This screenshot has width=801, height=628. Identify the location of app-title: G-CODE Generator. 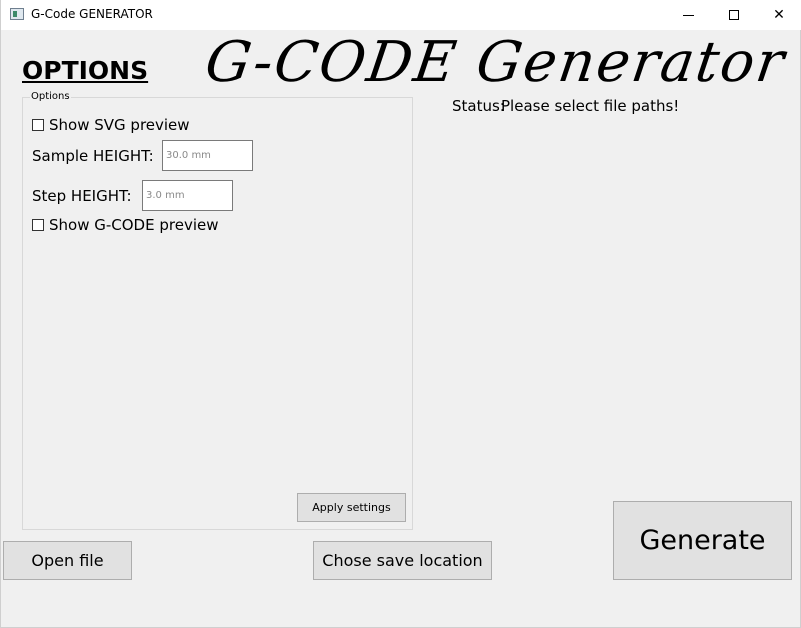
(495, 62).